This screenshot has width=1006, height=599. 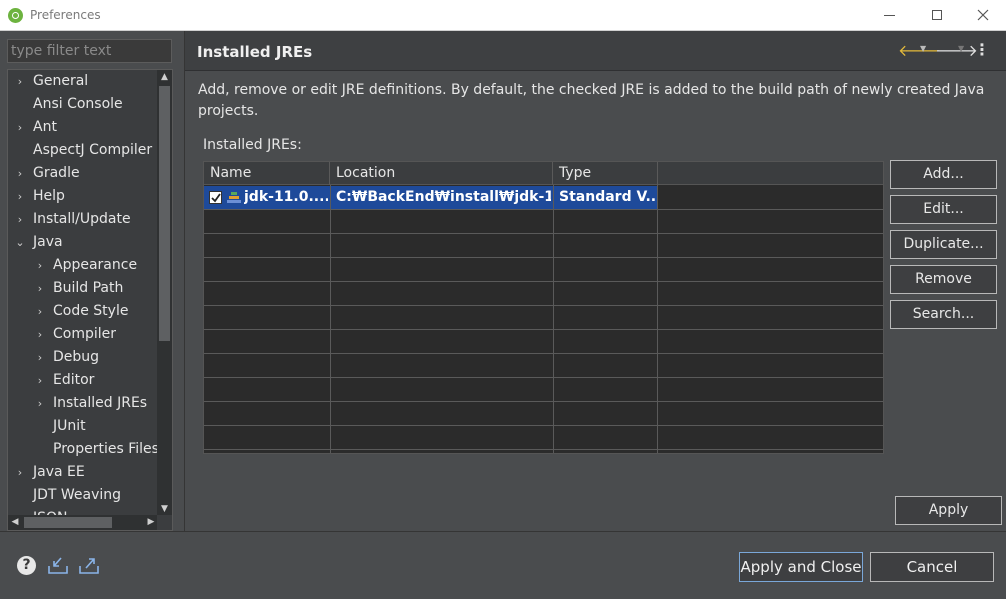 What do you see at coordinates (937, 15) in the screenshot?
I see `maximize-button` at bounding box center [937, 15].